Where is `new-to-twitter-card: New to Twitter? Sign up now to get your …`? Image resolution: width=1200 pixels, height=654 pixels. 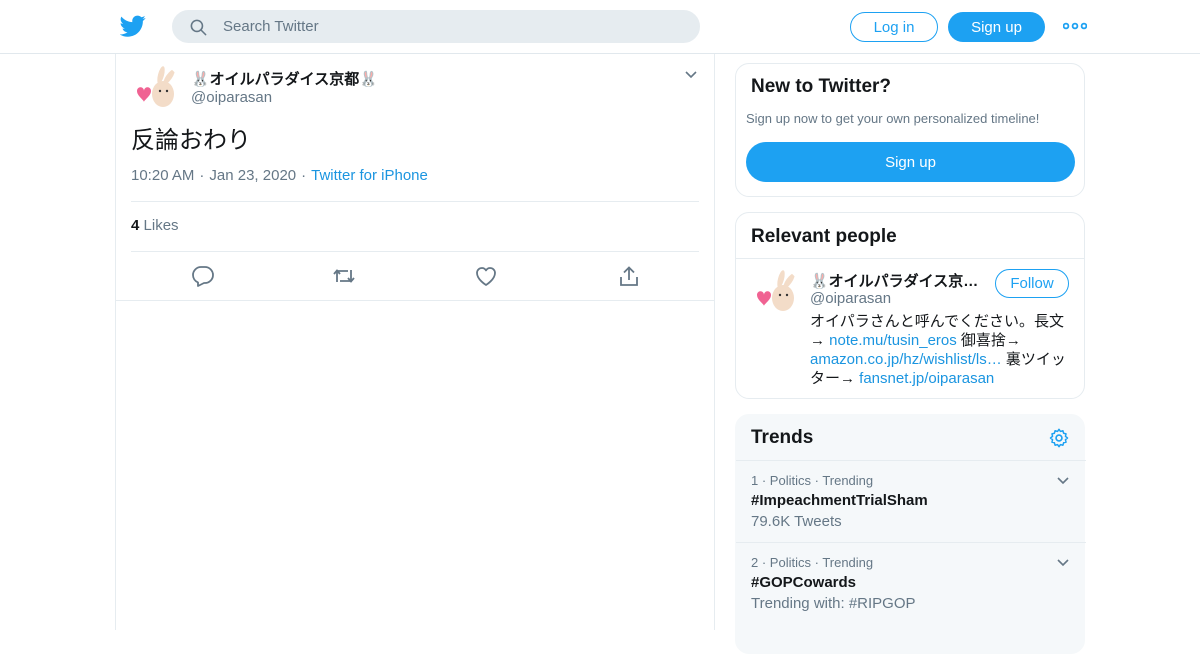 new-to-twitter-card: New to Twitter? Sign up now to get your … is located at coordinates (910, 130).